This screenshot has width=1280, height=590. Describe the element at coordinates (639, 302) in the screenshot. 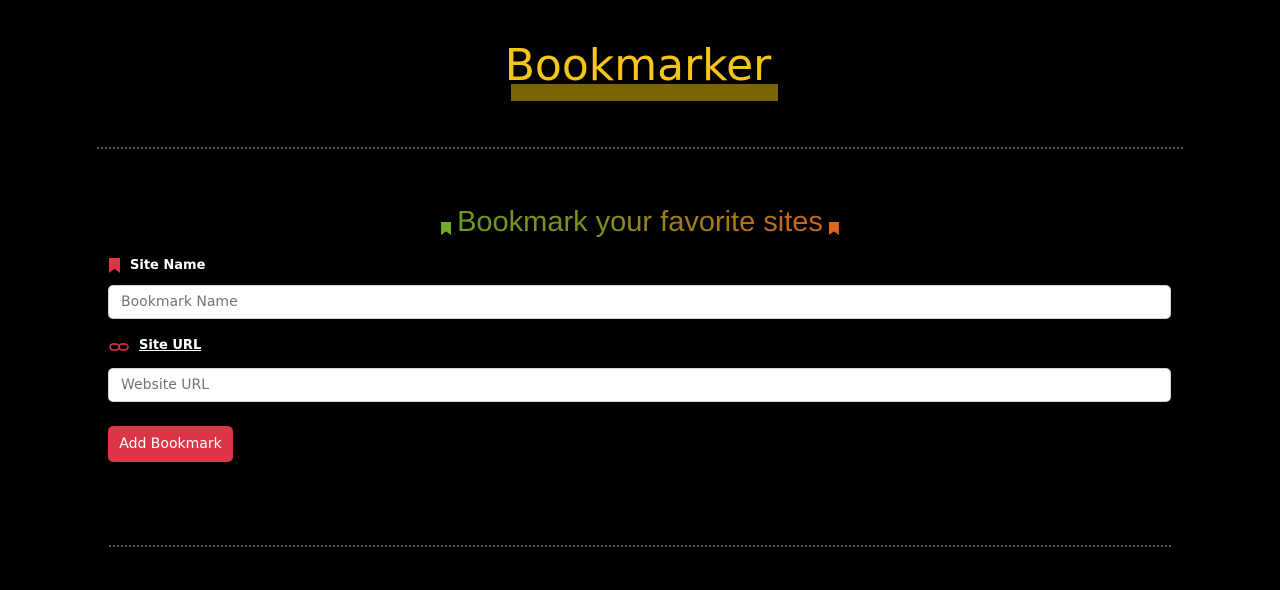

I see `site-name-input` at that location.